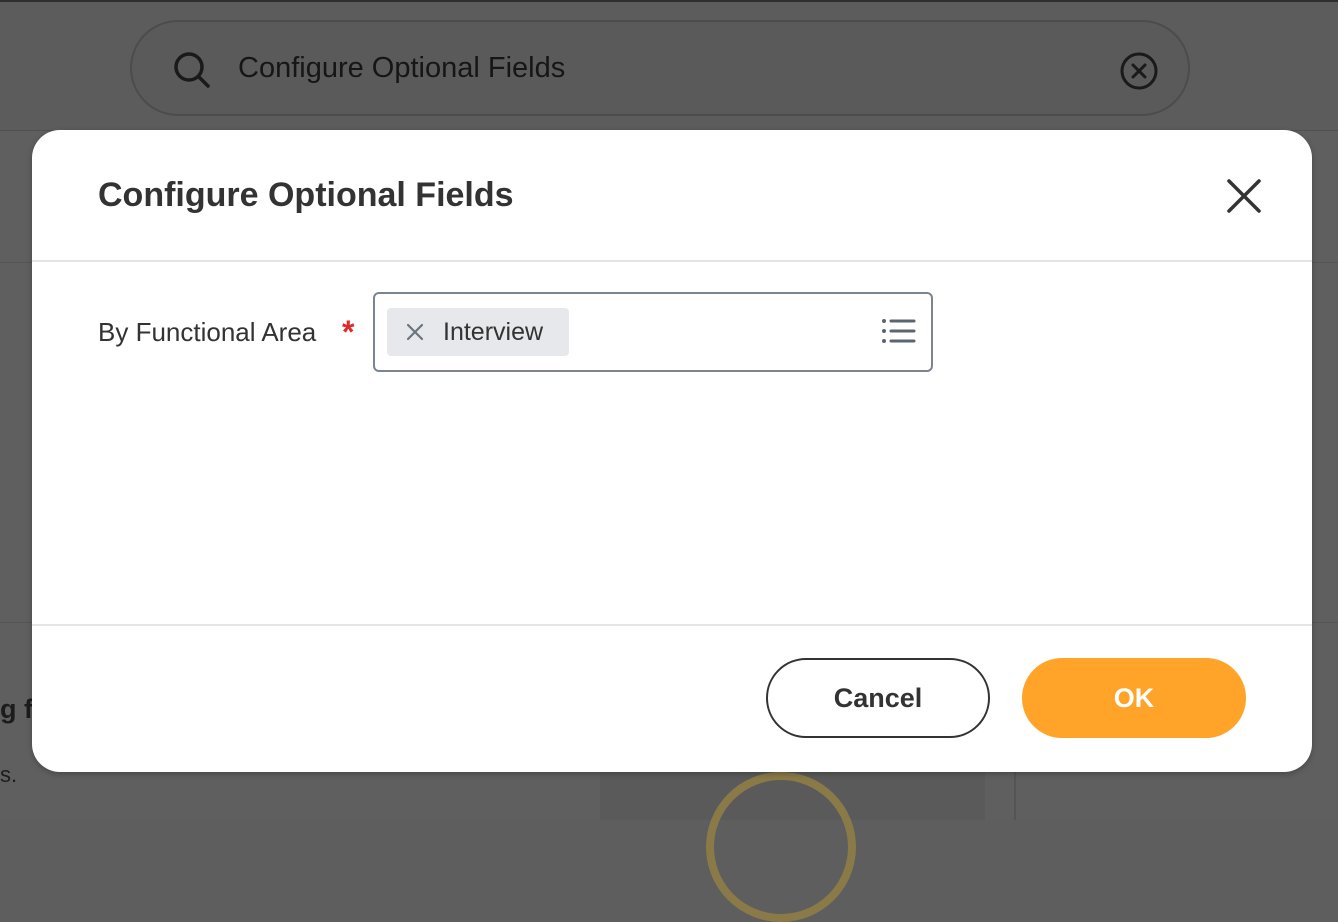 This screenshot has width=1338, height=922. I want to click on dialog-header-divider, so click(672, 261).